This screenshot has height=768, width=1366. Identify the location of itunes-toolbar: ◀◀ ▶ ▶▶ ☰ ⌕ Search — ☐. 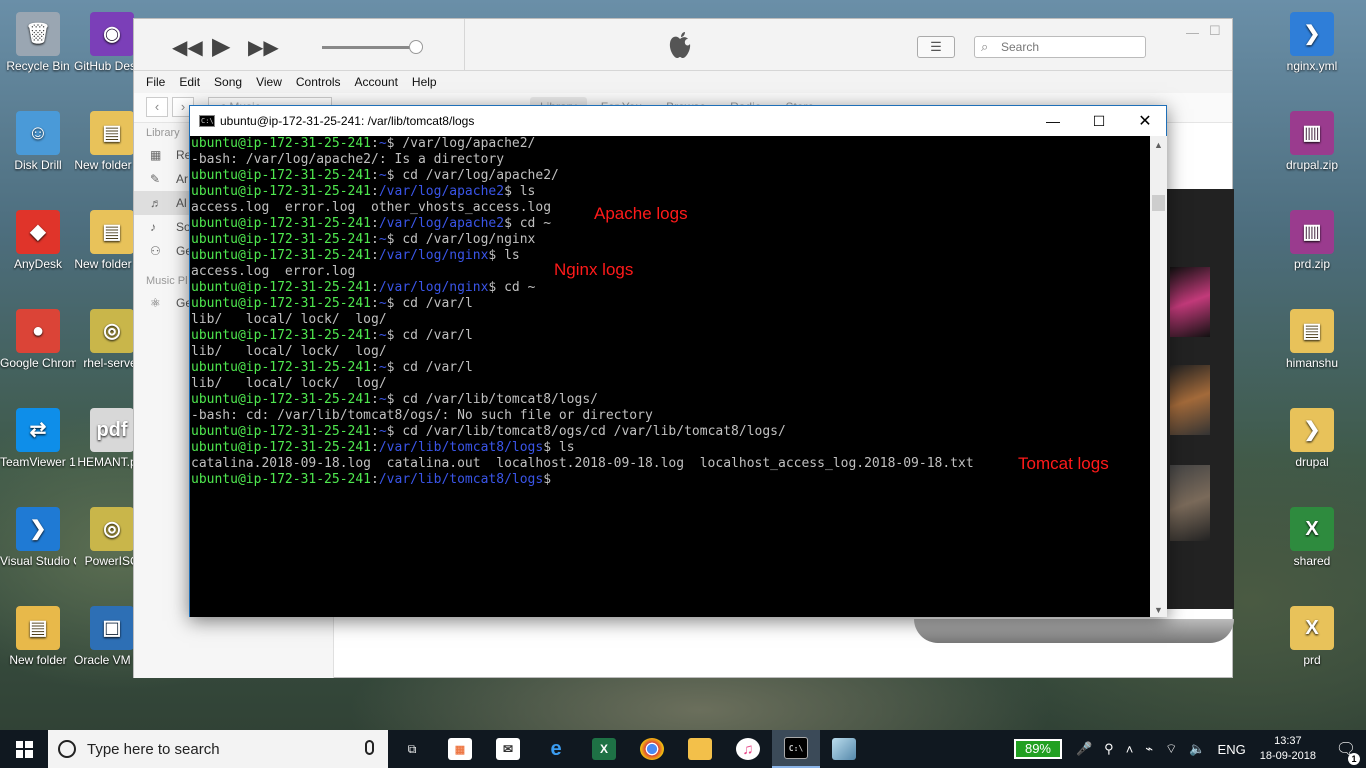
(683, 45).